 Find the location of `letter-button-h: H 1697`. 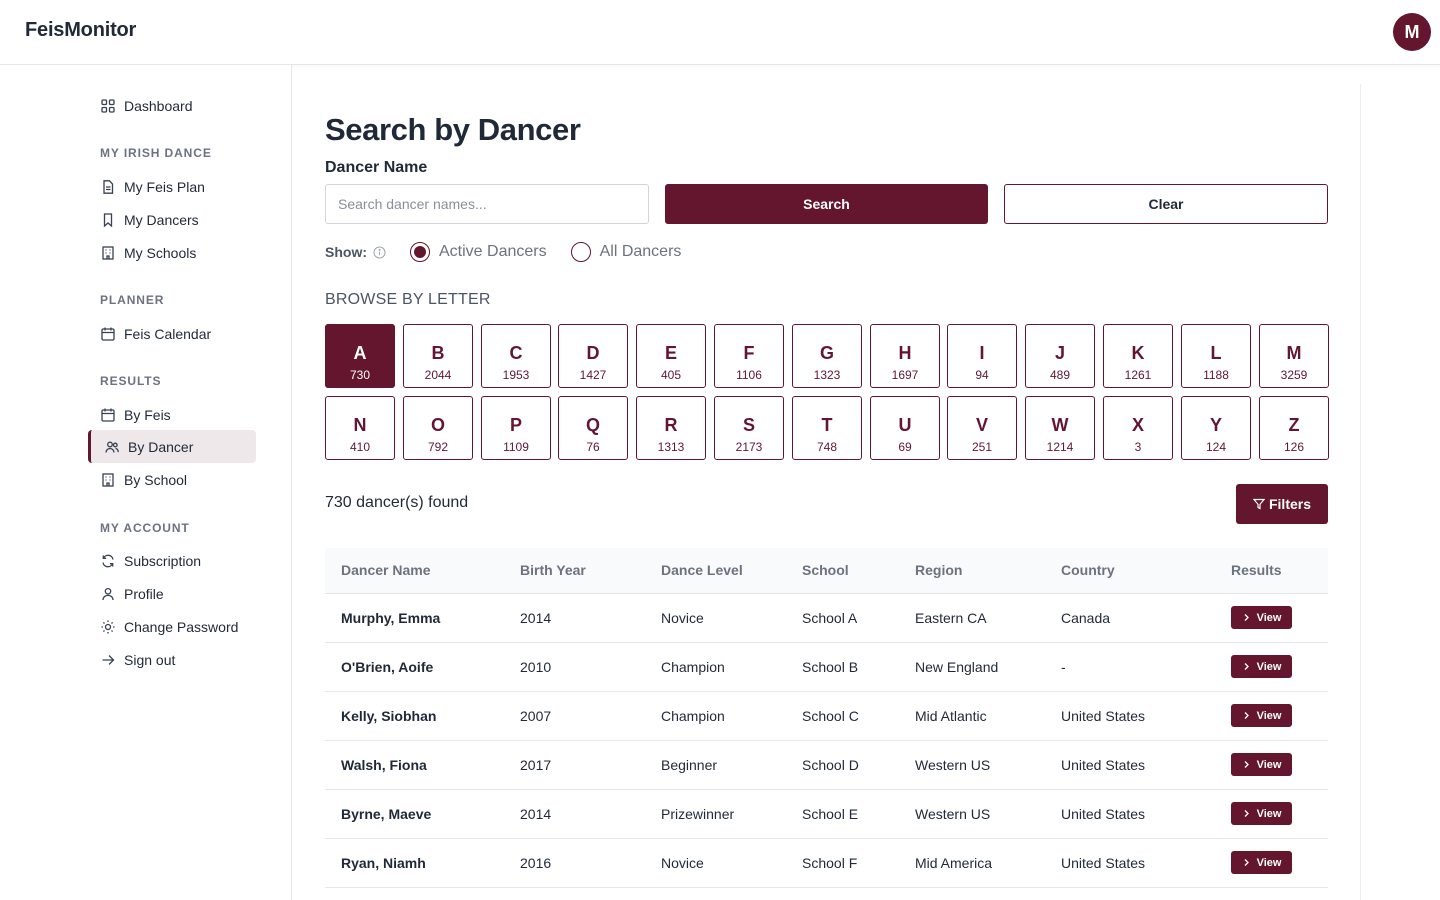

letter-button-h: H 1697 is located at coordinates (905, 356).